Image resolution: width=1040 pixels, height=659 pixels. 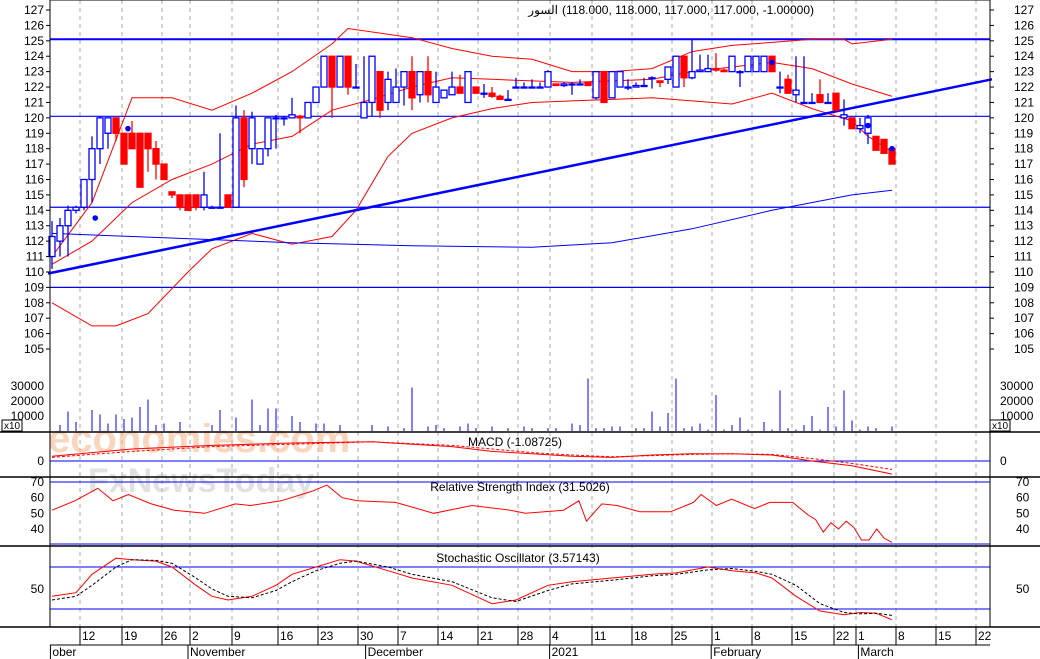 What do you see at coordinates (34, 164) in the screenshot?
I see `y-tick-label-left: 117` at bounding box center [34, 164].